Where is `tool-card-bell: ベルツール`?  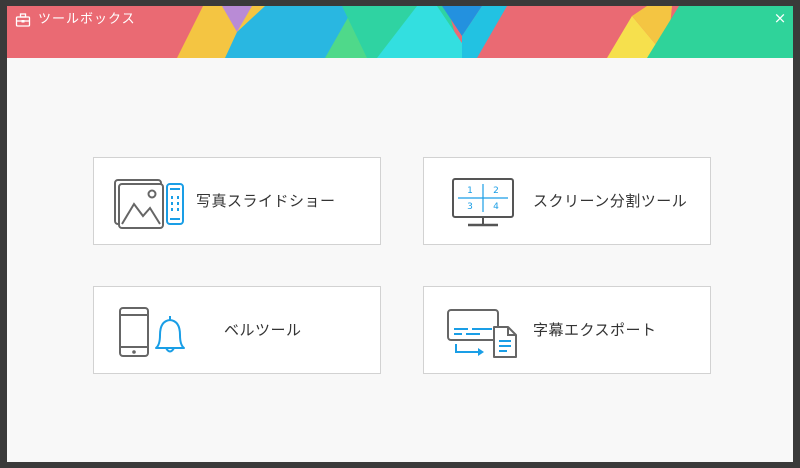
tool-card-bell: ベルツール is located at coordinates (237, 330).